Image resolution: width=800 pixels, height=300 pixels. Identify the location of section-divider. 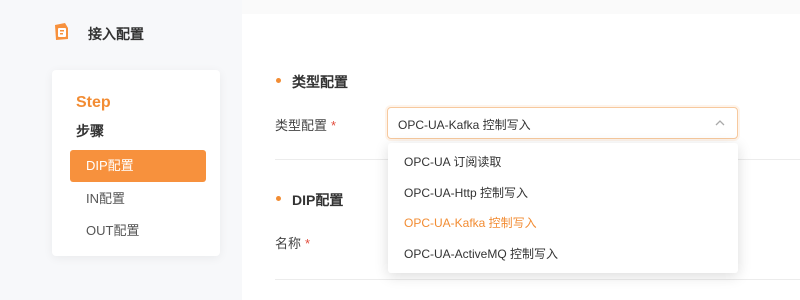
(537, 279).